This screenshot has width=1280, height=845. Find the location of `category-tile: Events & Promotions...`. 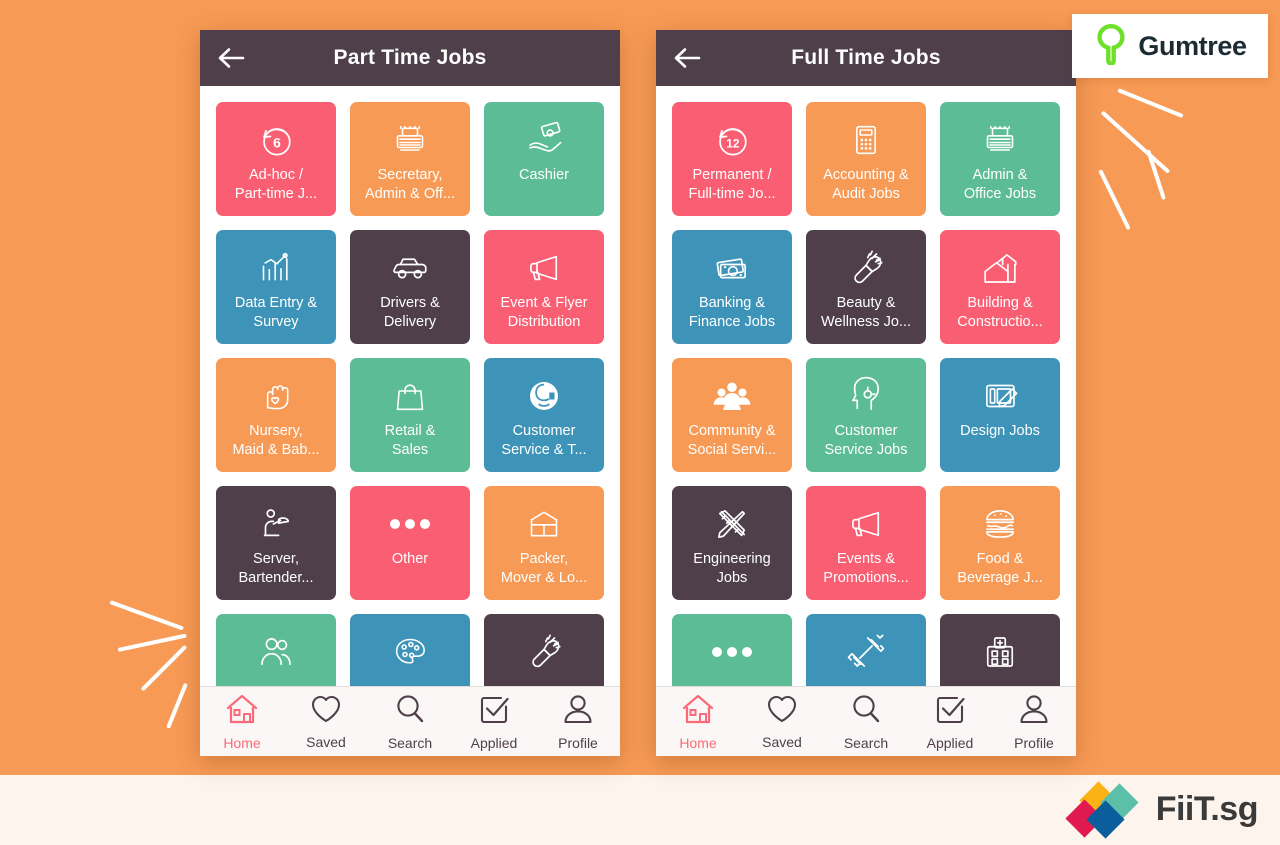

category-tile: Events & Promotions... is located at coordinates (866, 543).